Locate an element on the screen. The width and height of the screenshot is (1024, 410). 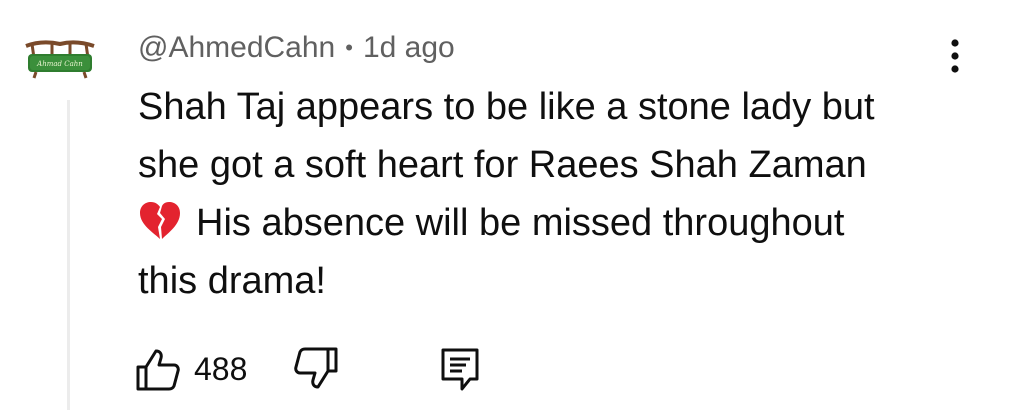
reply-button is located at coordinates (462, 369).